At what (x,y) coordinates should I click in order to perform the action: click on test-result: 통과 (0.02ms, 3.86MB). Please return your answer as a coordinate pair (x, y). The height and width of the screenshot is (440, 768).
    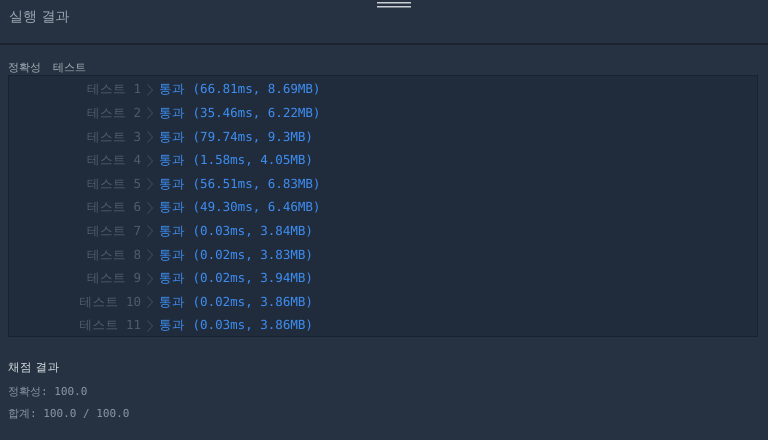
    Looking at the image, I should click on (236, 301).